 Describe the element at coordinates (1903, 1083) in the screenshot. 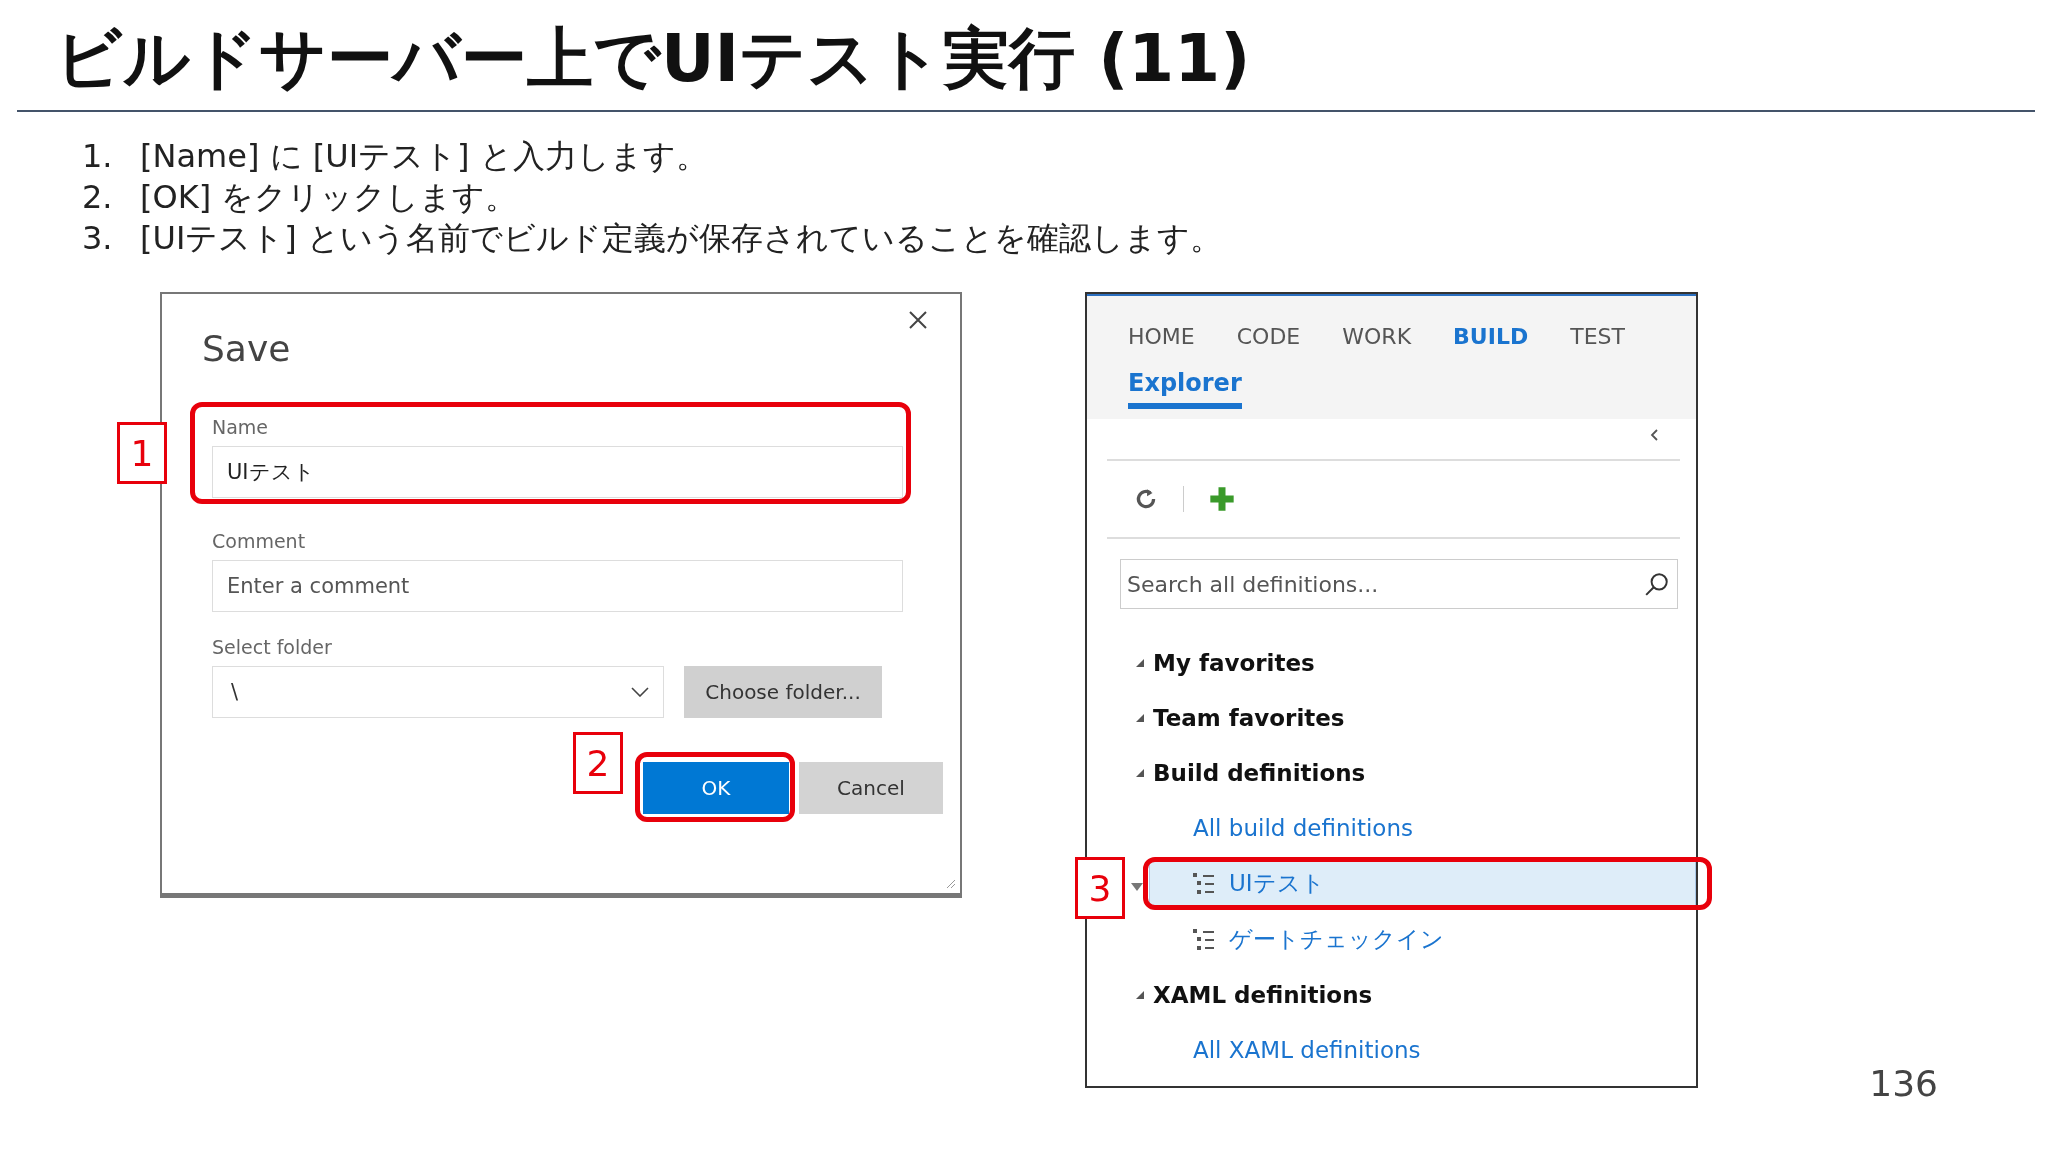

I see `page-number: 136` at that location.